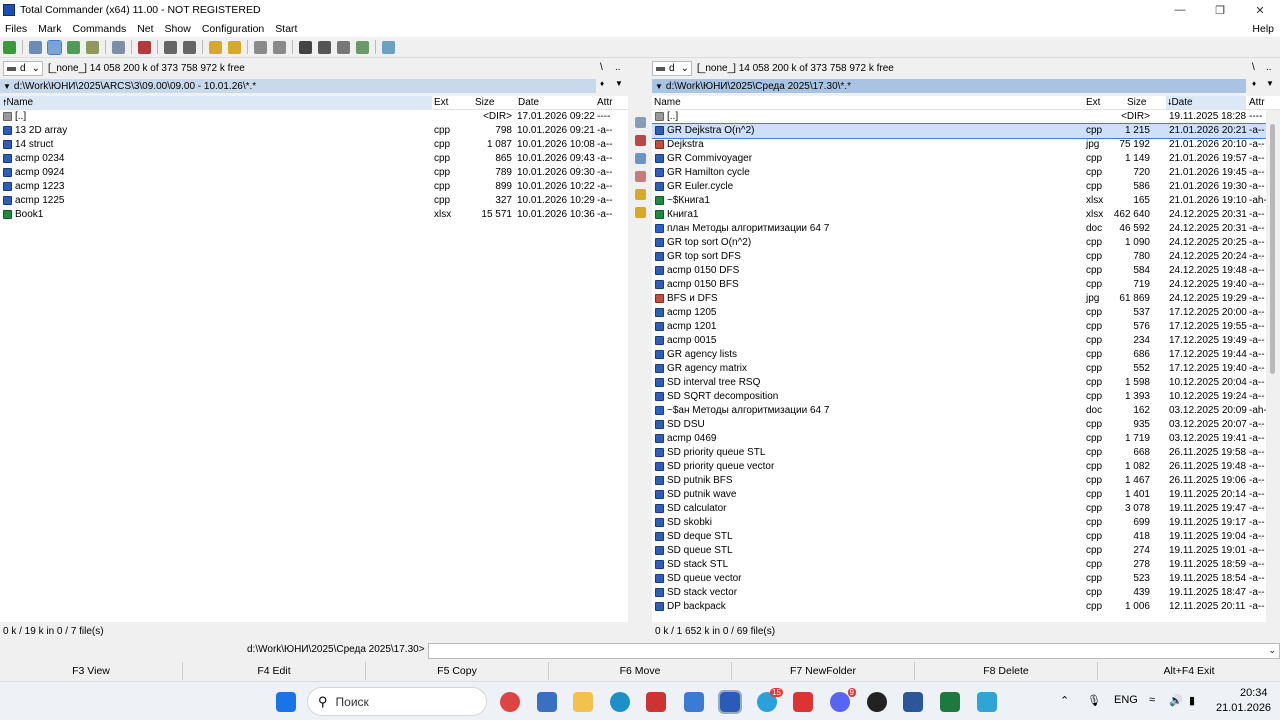 The height and width of the screenshot is (720, 1280). What do you see at coordinates (73, 47) in the screenshot?
I see `thumbnails-icon` at bounding box center [73, 47].